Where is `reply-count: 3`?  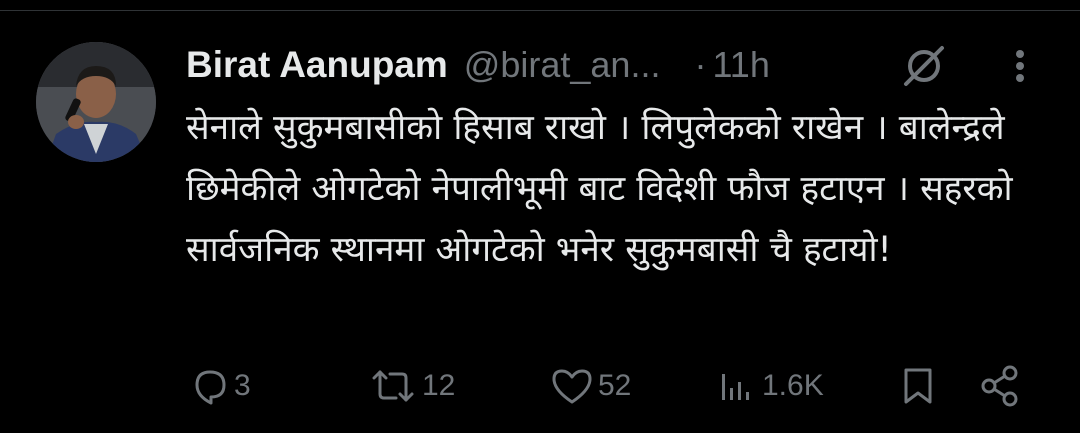
reply-count: 3 is located at coordinates (242, 385).